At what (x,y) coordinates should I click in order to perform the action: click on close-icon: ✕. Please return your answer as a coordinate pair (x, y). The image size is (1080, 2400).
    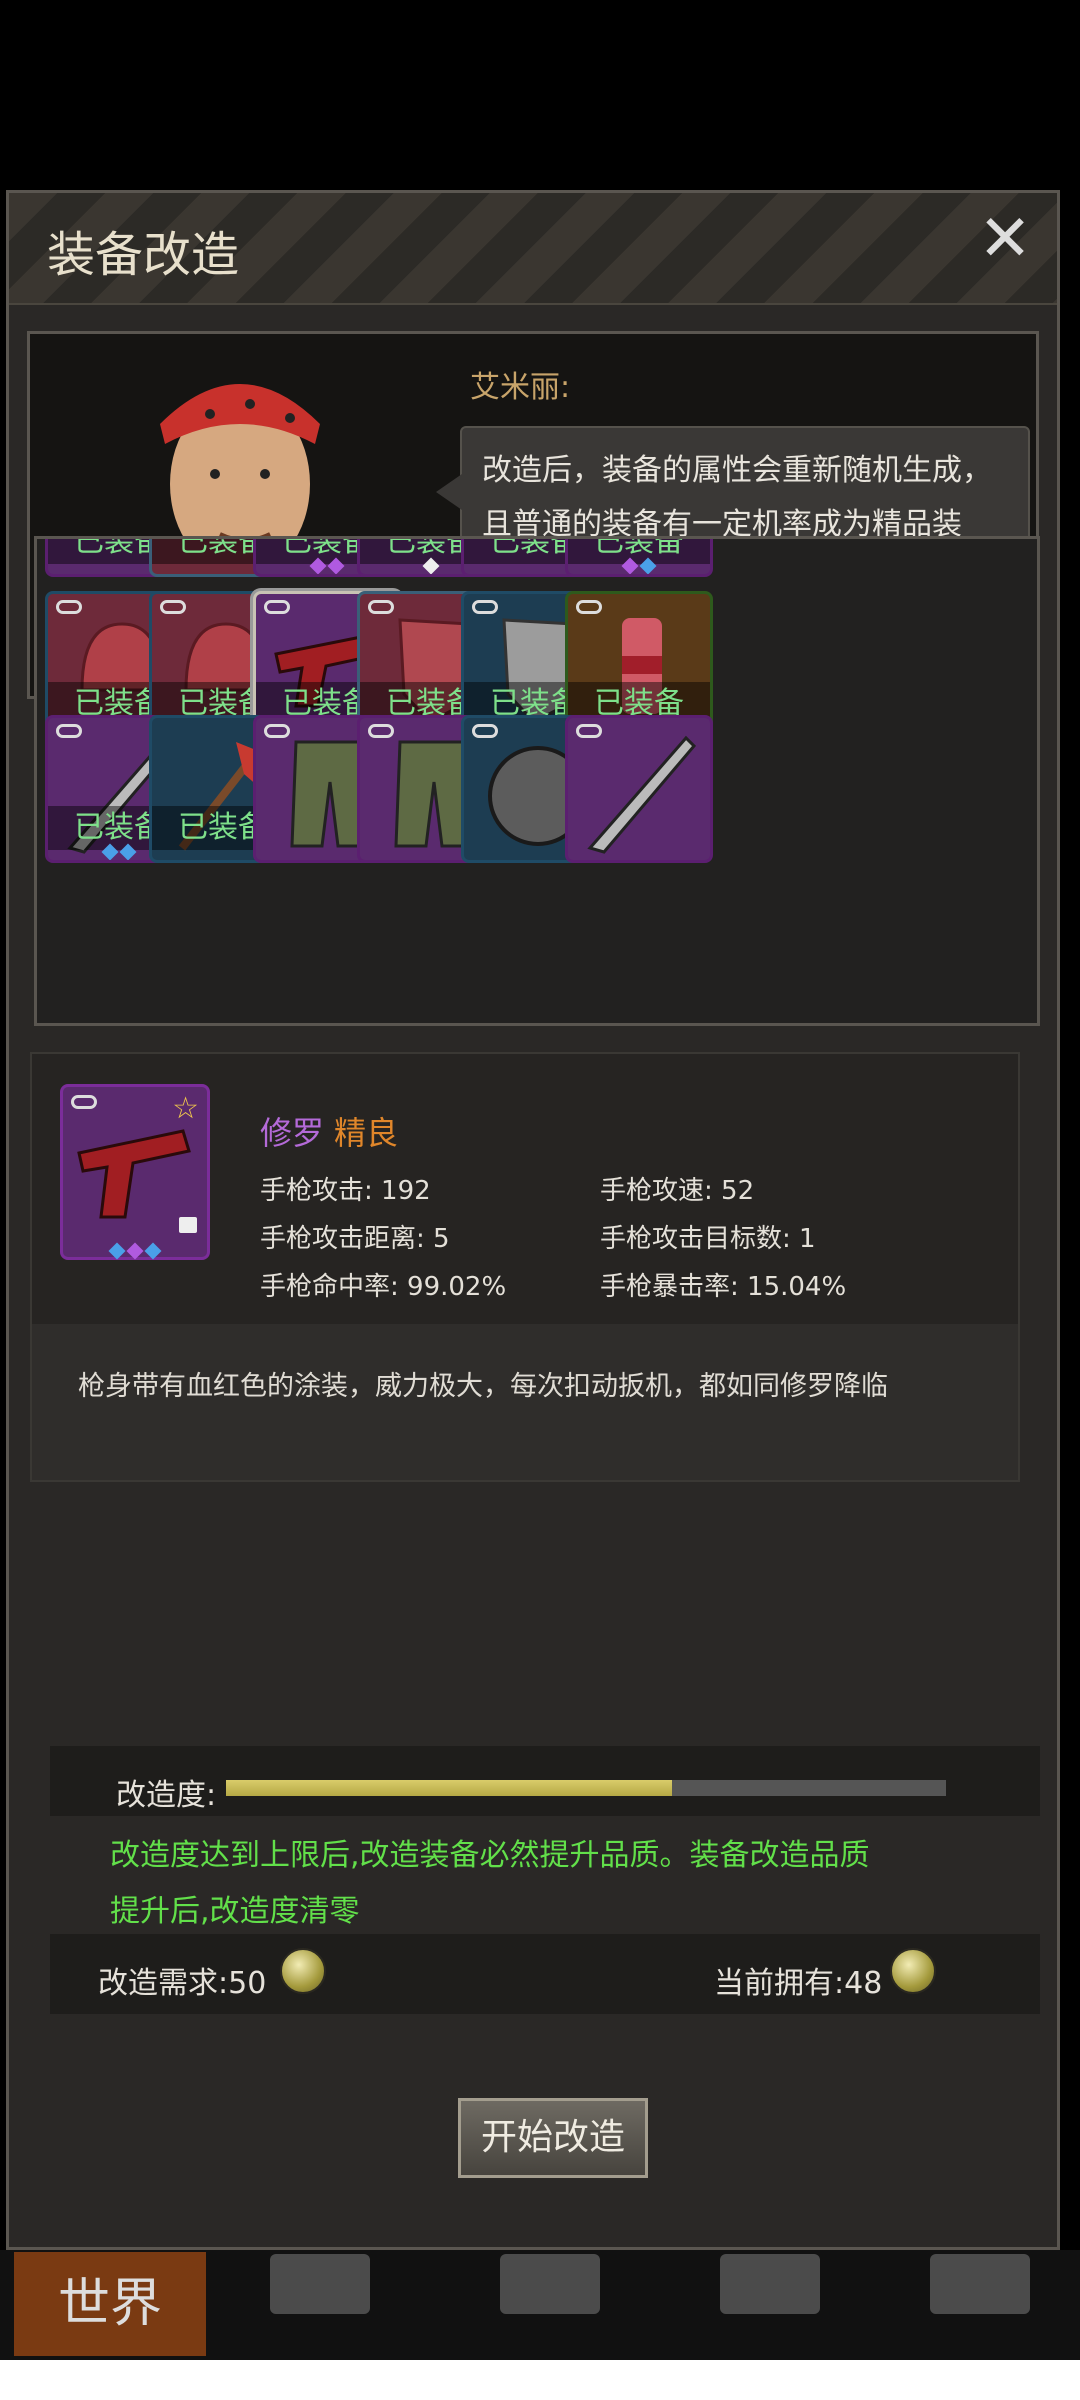
    Looking at the image, I should click on (1005, 239).